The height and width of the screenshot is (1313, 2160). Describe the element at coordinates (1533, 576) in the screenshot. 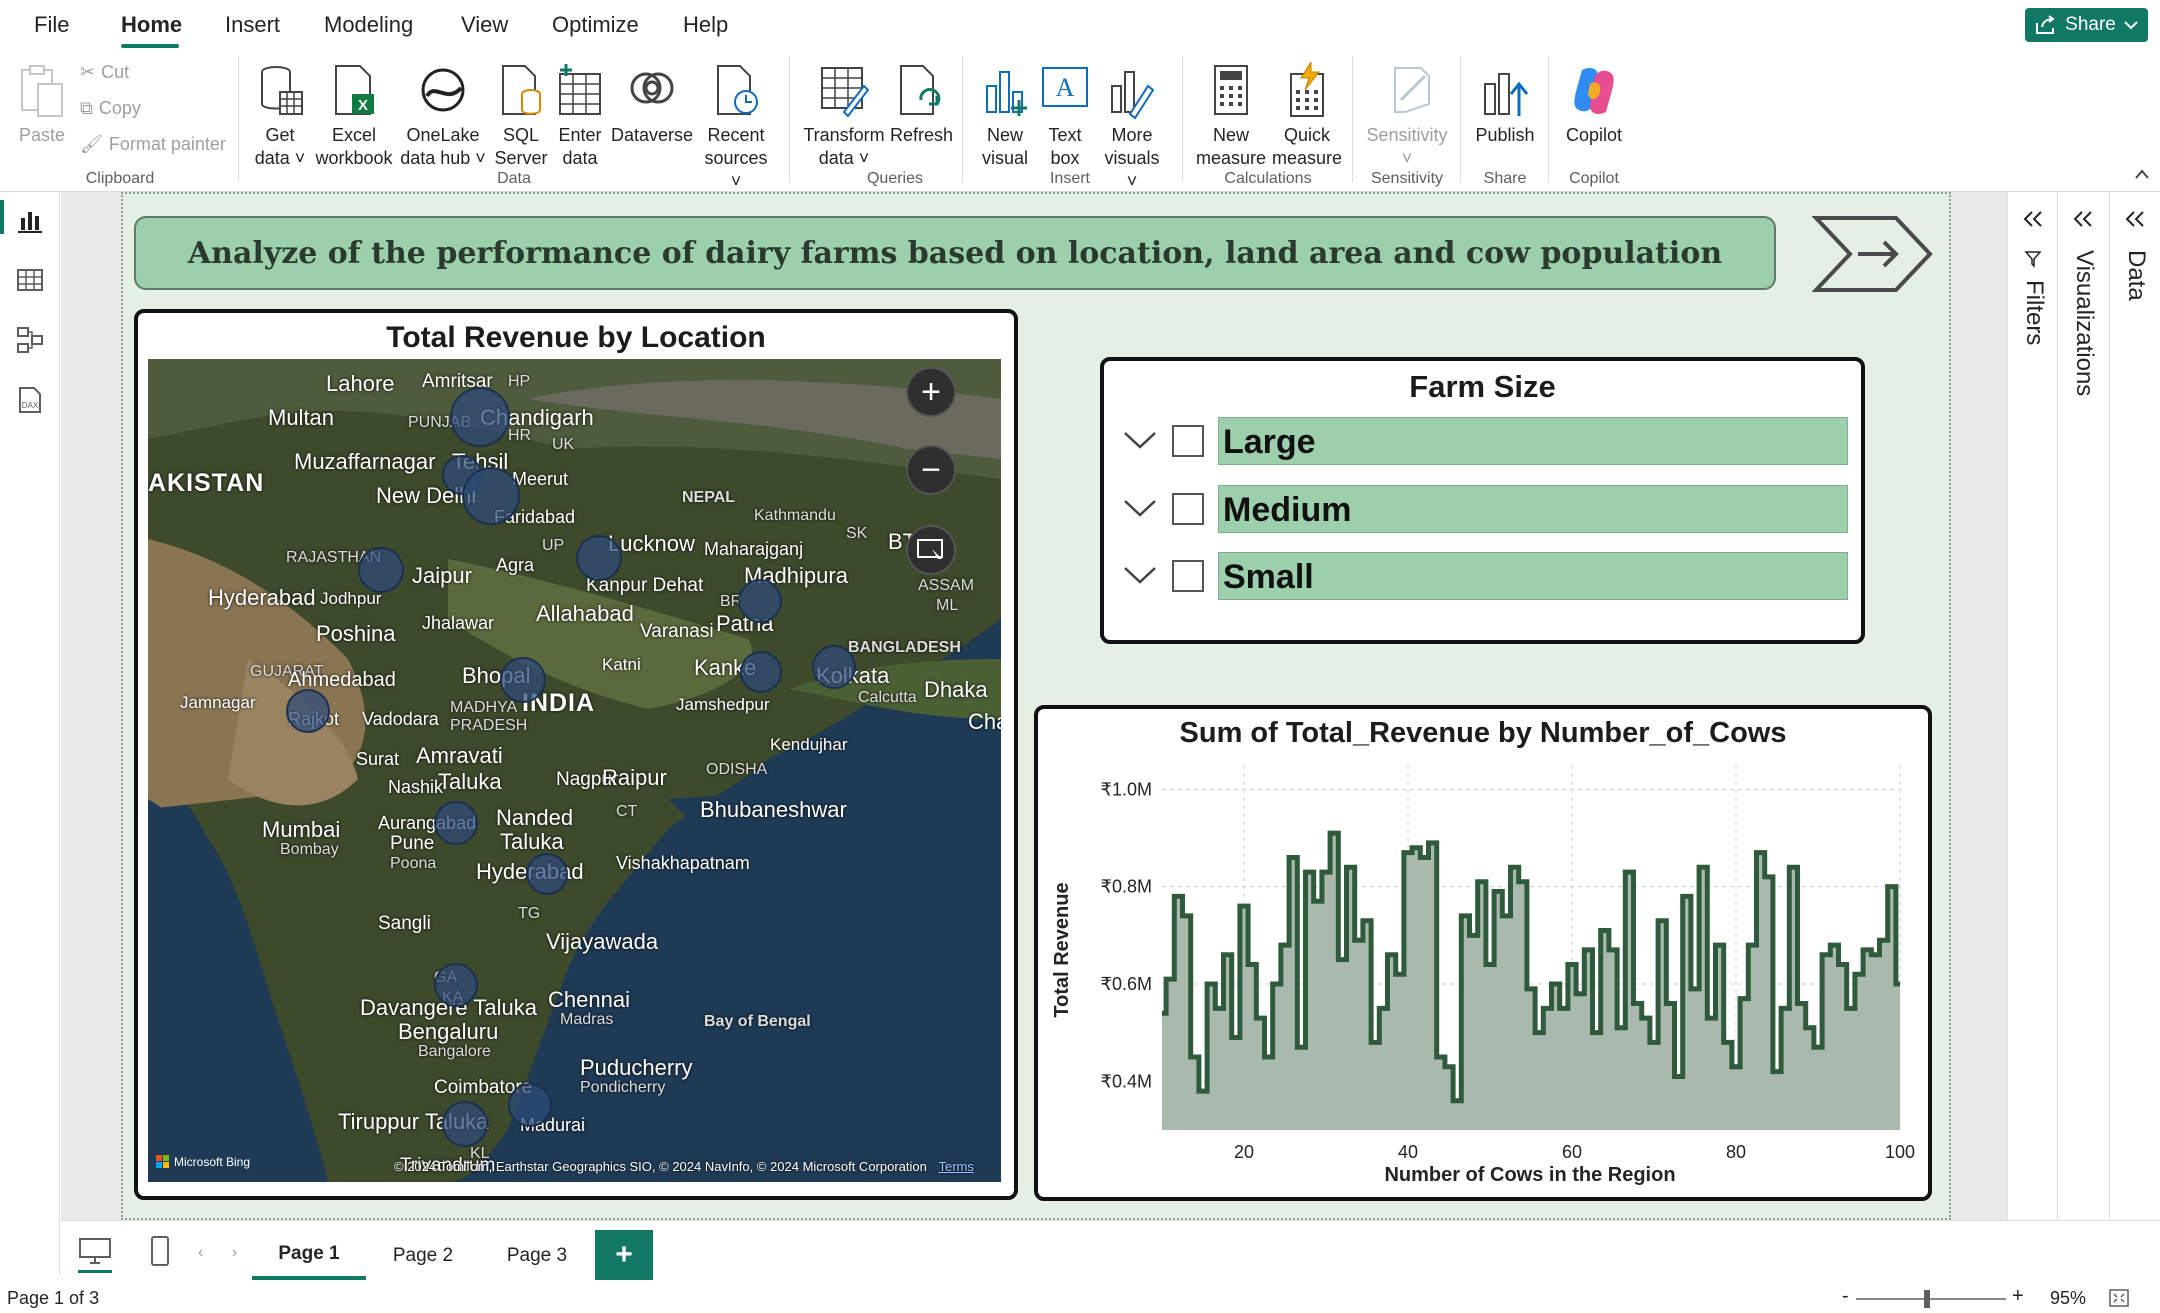

I see `slicer-item-label: Small` at that location.